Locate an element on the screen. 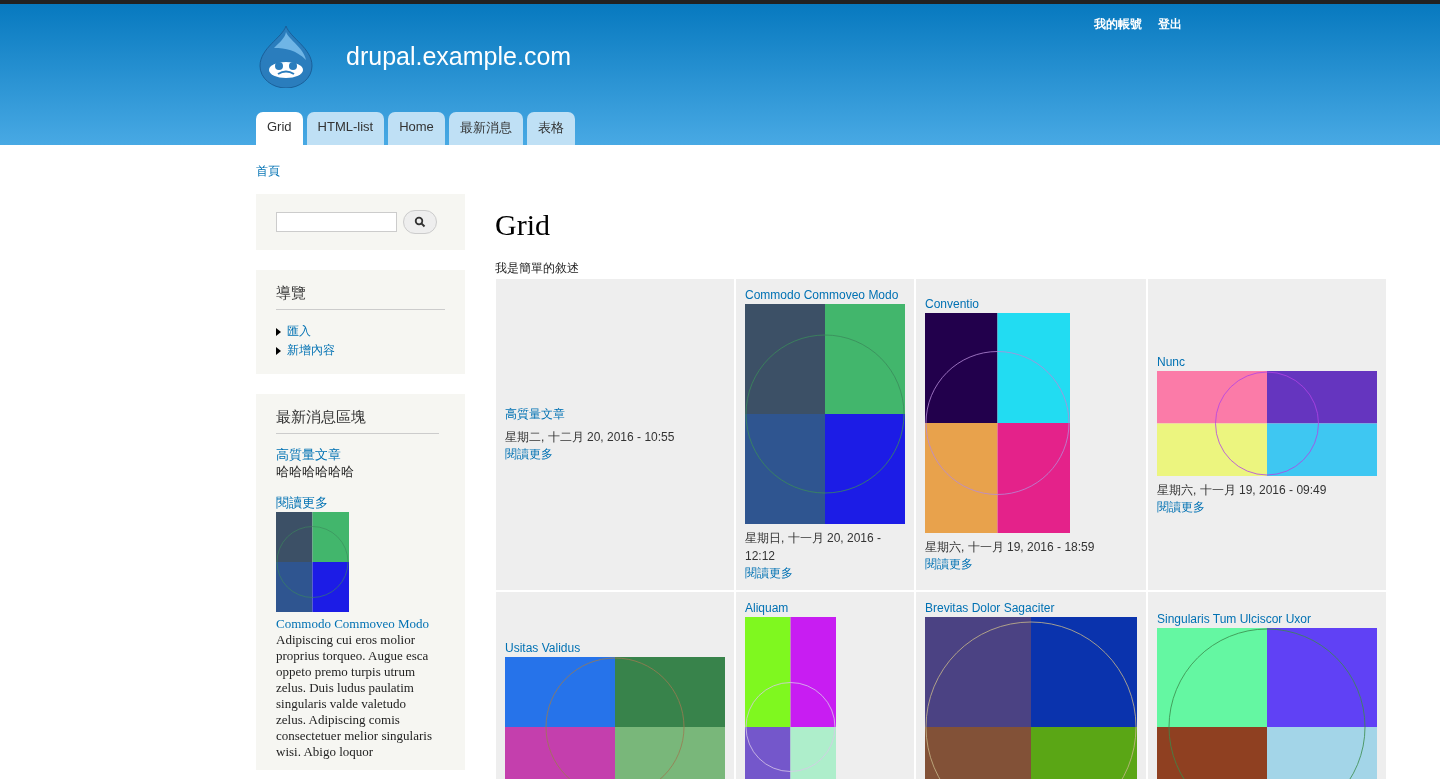 The height and width of the screenshot is (779, 1440). nav-tab: 表格 is located at coordinates (550, 128).